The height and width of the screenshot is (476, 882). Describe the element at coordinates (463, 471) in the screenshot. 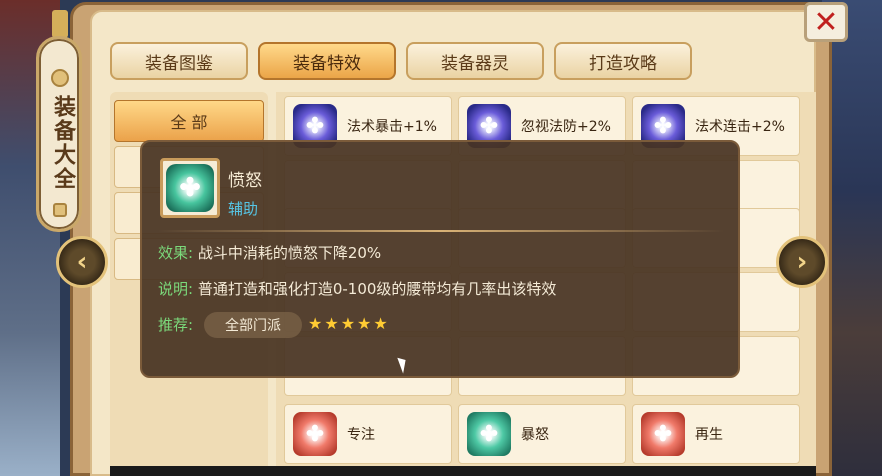

I see `bottom-bar` at that location.